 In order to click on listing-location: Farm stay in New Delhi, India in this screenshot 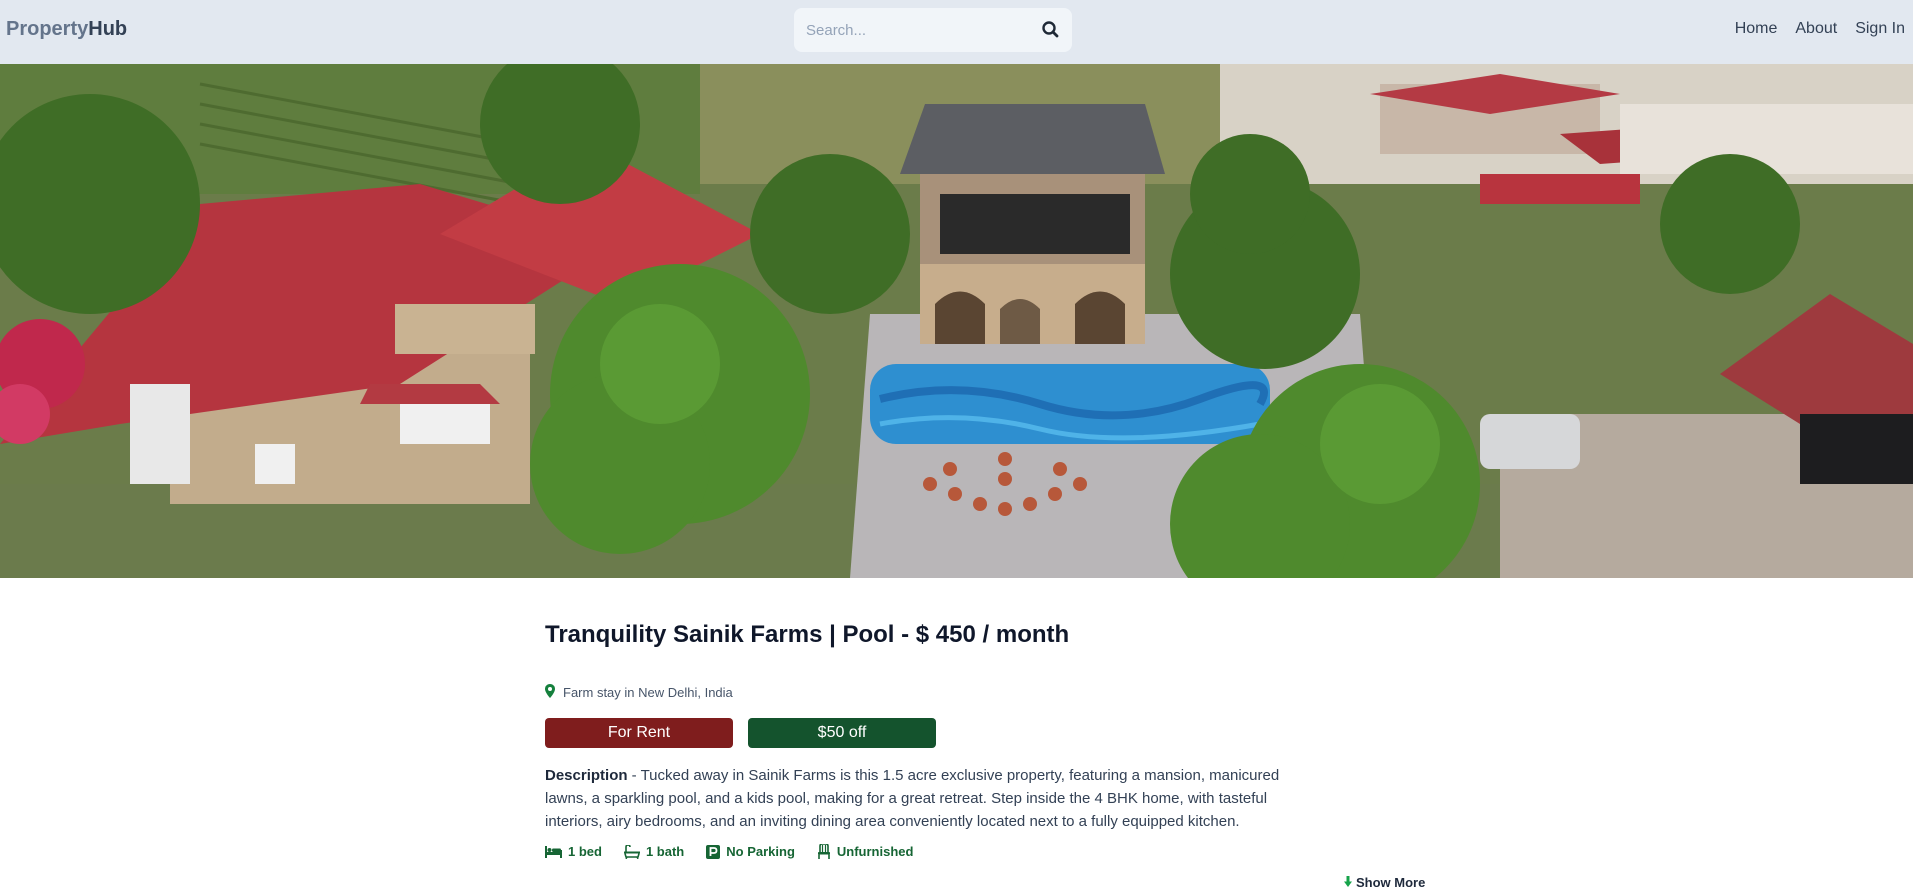, I will do `click(639, 692)`.